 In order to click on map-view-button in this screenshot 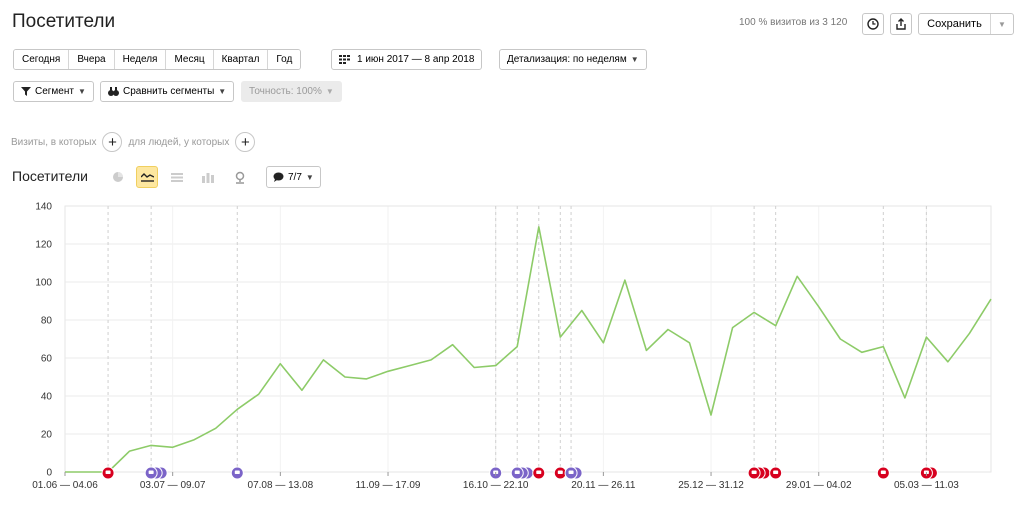, I will do `click(240, 177)`.